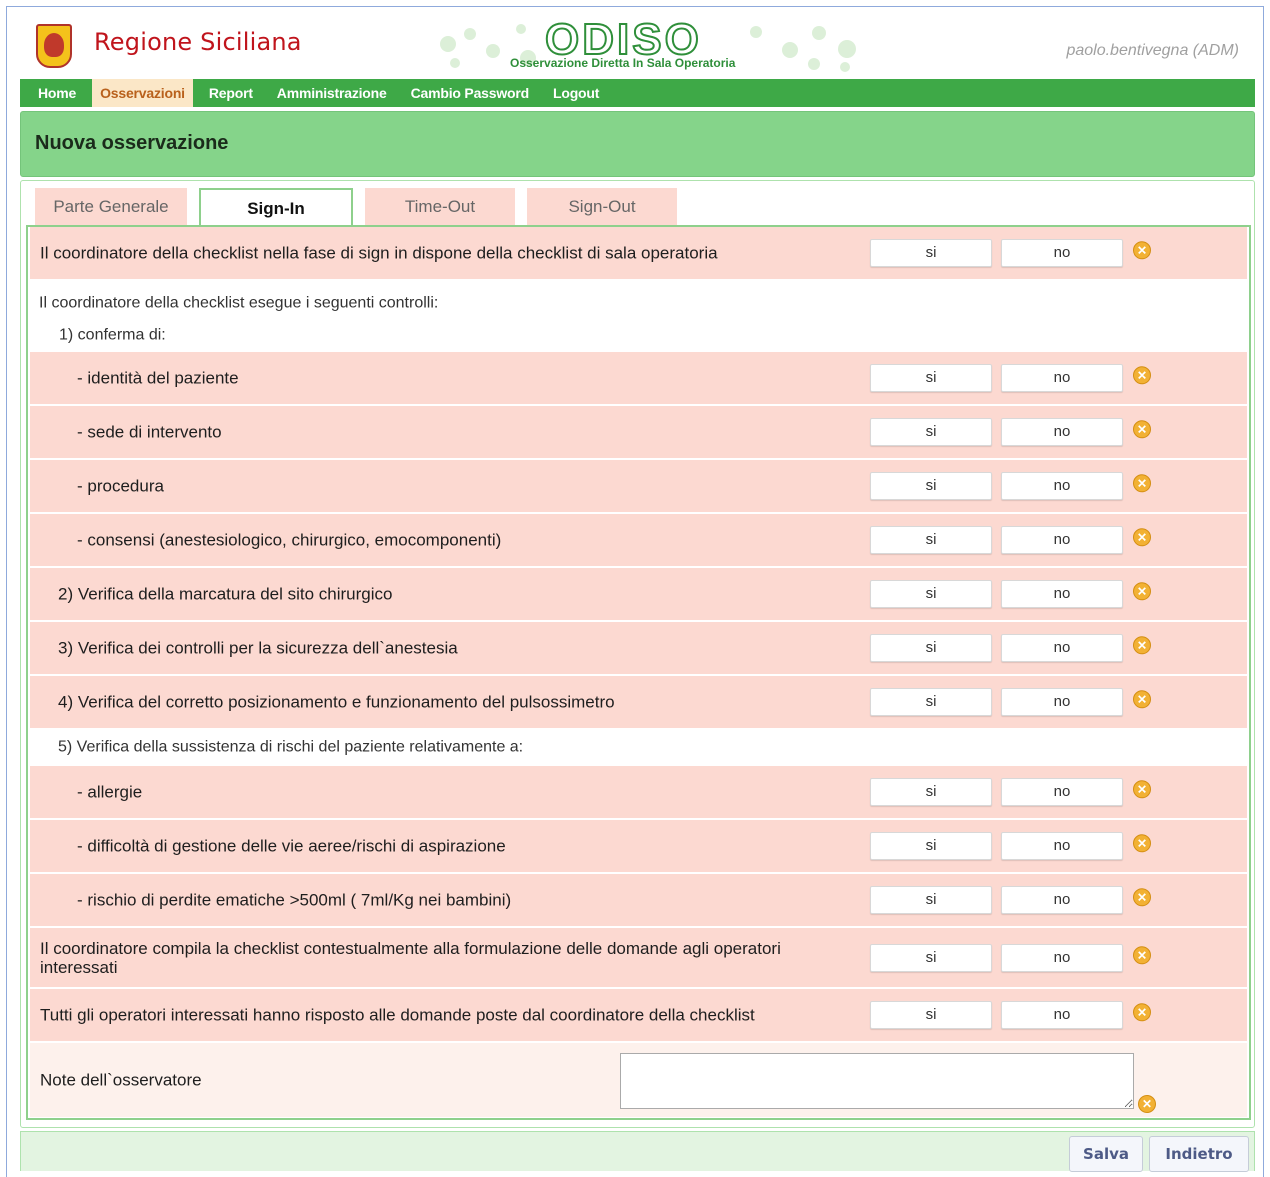 The width and height of the screenshot is (1270, 1177). What do you see at coordinates (637, 1151) in the screenshot?
I see `form-footer: Salva Indietro` at bounding box center [637, 1151].